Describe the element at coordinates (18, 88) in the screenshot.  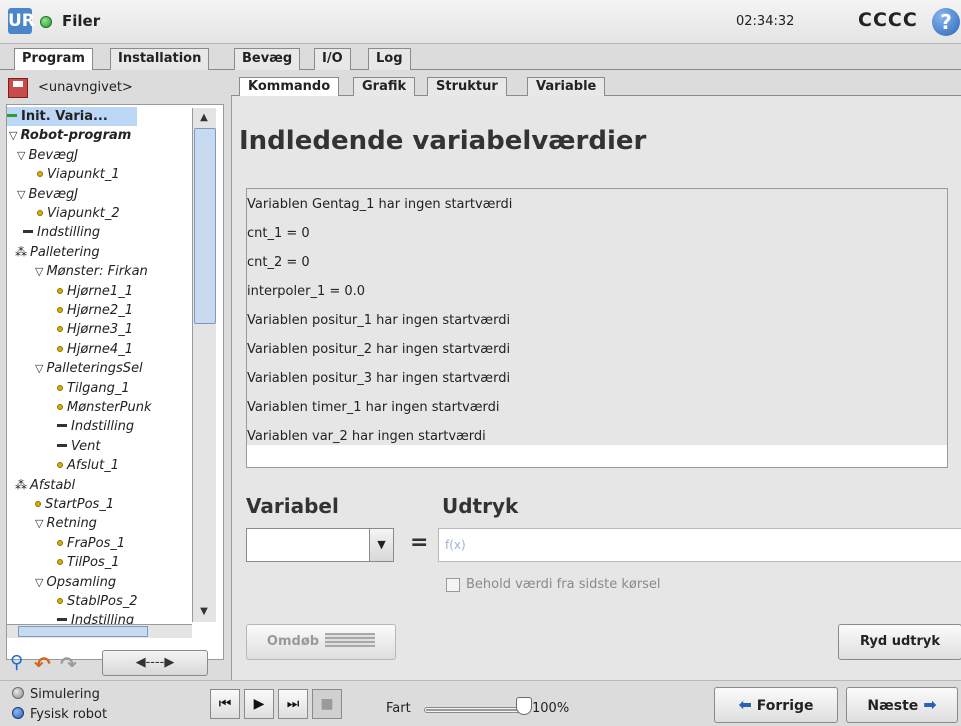
I see `save-icon` at that location.